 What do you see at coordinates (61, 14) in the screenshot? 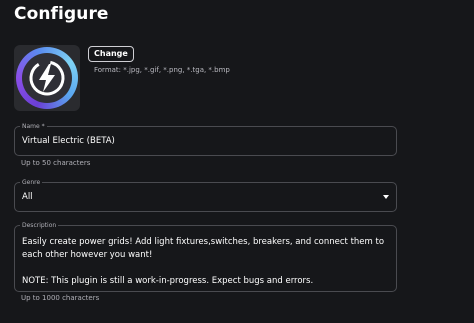
I see `page-title: Configure` at bounding box center [61, 14].